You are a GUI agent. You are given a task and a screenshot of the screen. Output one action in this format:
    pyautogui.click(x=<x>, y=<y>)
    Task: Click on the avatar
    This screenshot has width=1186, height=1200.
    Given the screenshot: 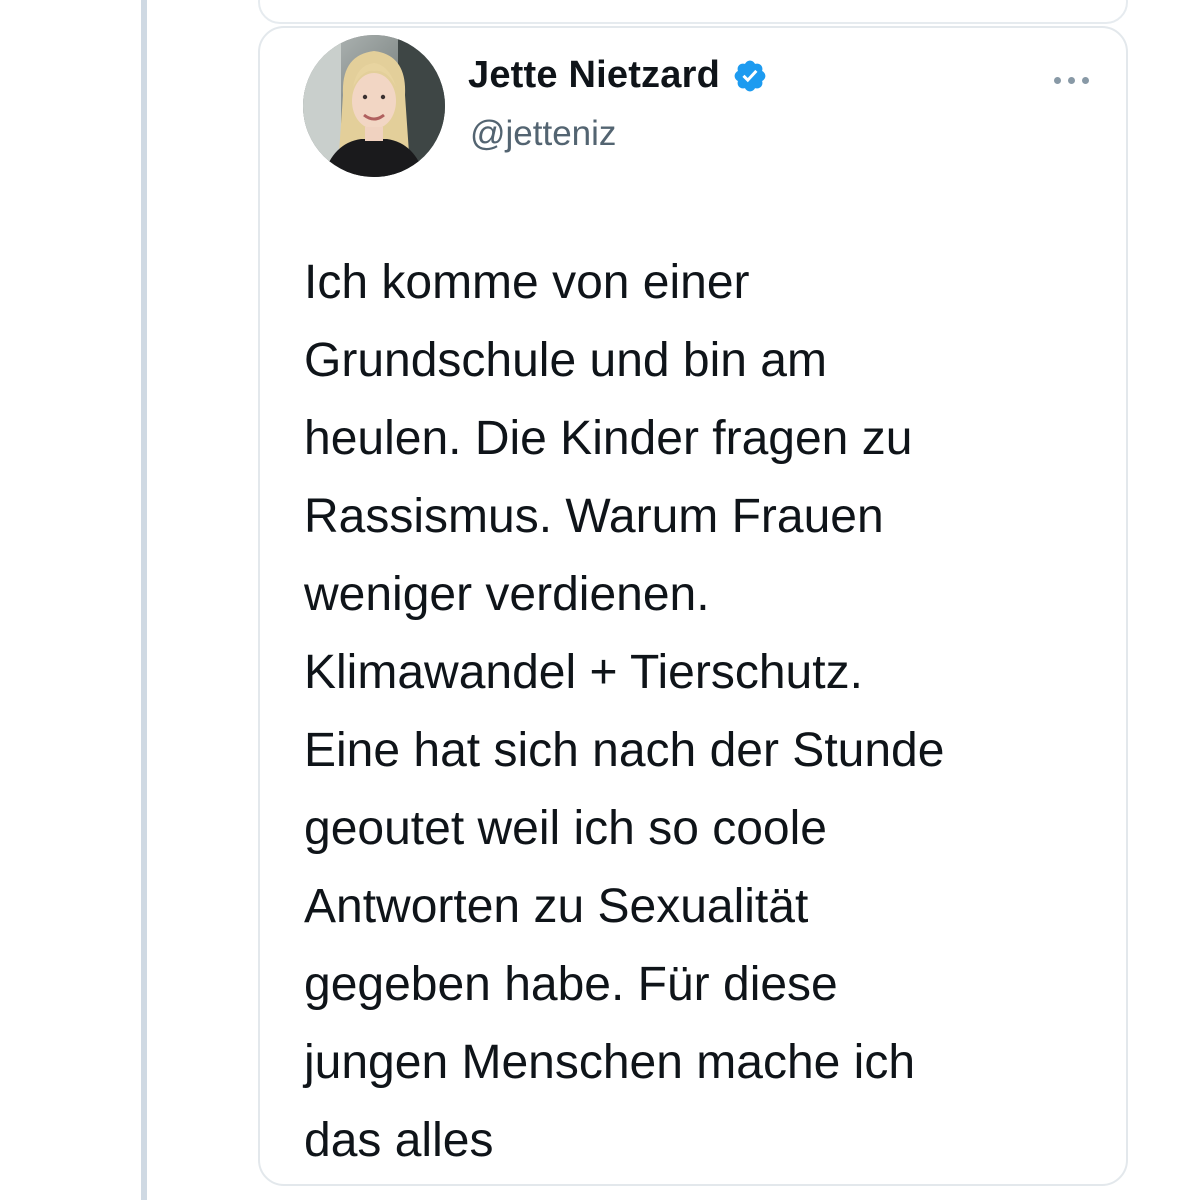 What is the action you would take?
    pyautogui.click(x=374, y=106)
    